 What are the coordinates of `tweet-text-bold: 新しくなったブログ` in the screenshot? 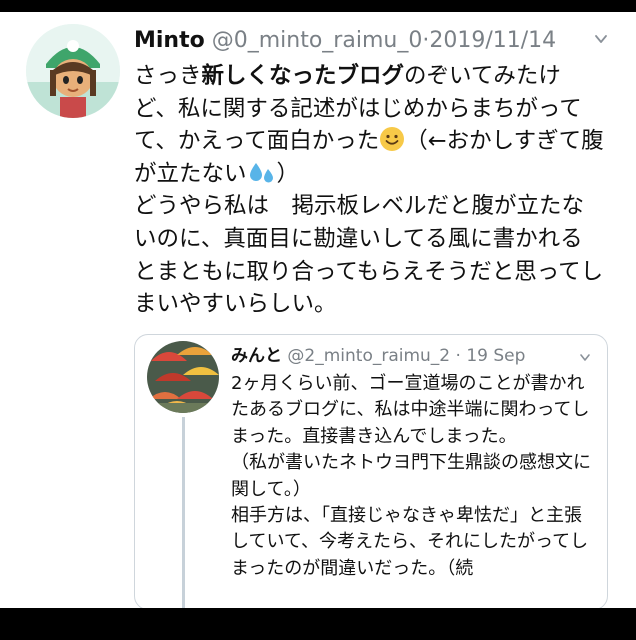 It's located at (303, 76).